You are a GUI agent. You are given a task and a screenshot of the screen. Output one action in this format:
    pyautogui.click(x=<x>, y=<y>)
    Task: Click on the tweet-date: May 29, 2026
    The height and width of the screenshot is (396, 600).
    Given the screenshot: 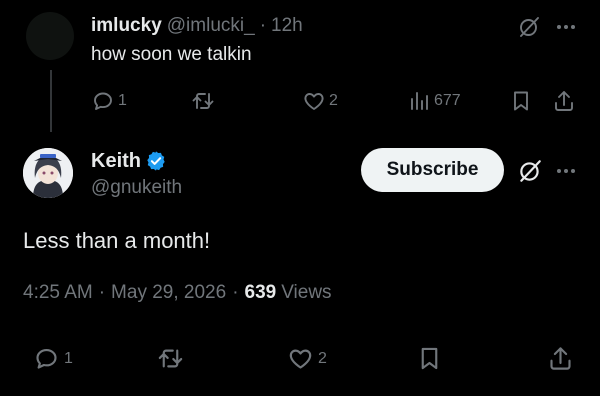 What is the action you would take?
    pyautogui.click(x=168, y=293)
    